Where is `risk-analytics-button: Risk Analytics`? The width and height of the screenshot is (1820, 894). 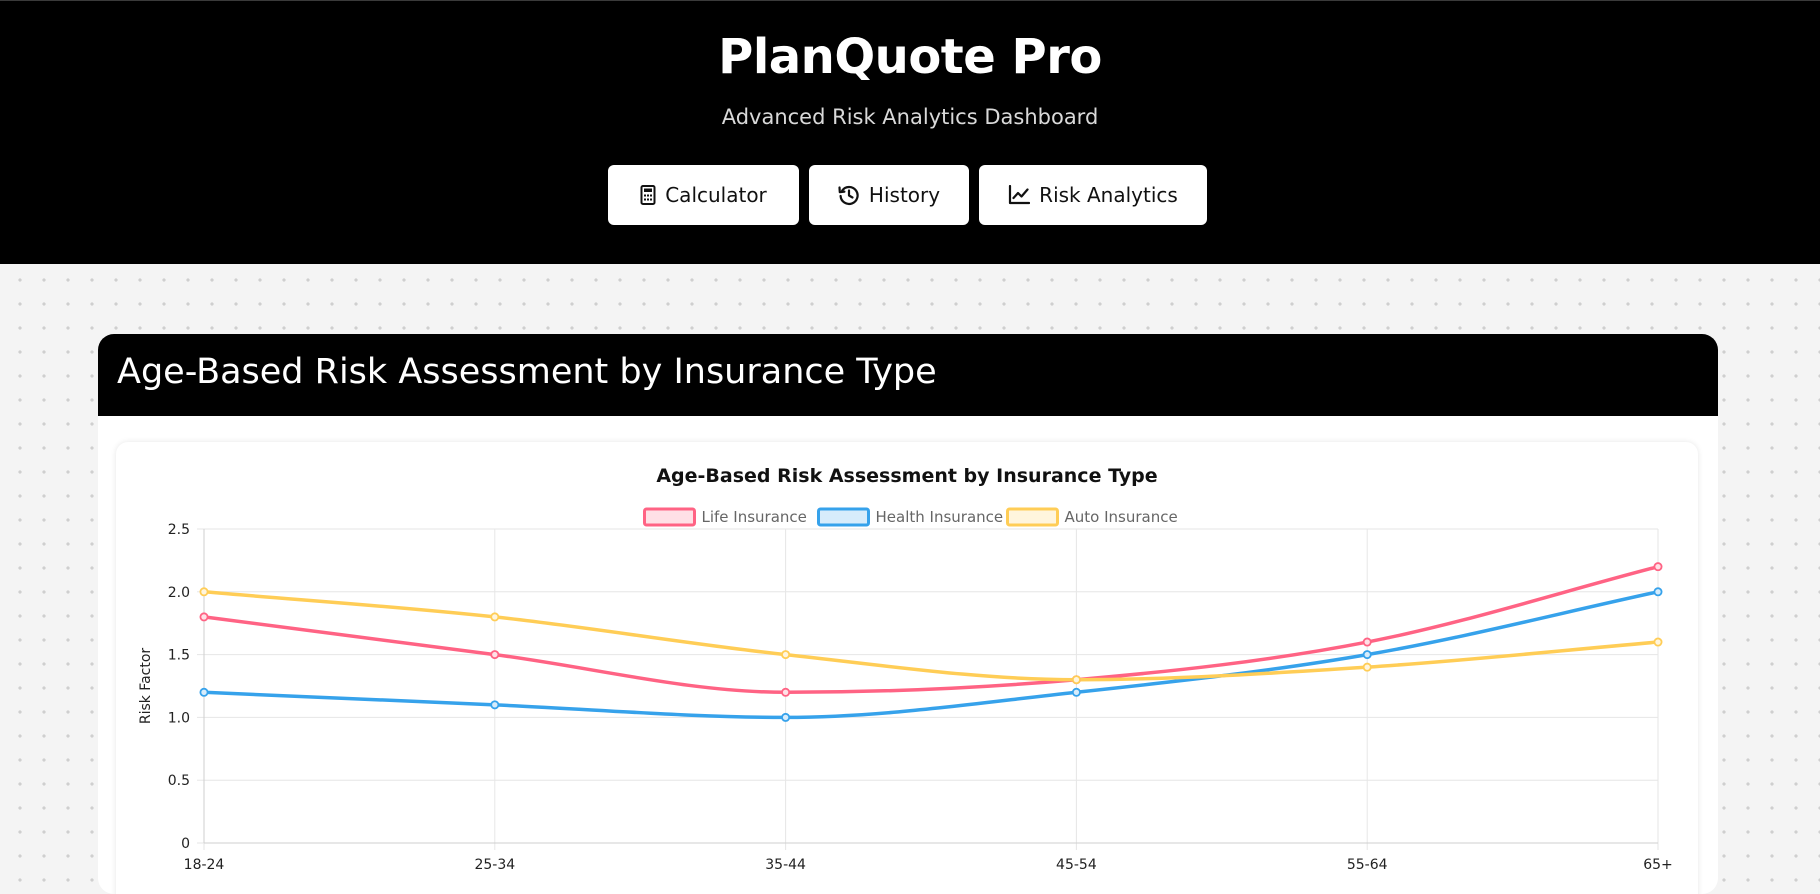
risk-analytics-button: Risk Analytics is located at coordinates (1093, 195).